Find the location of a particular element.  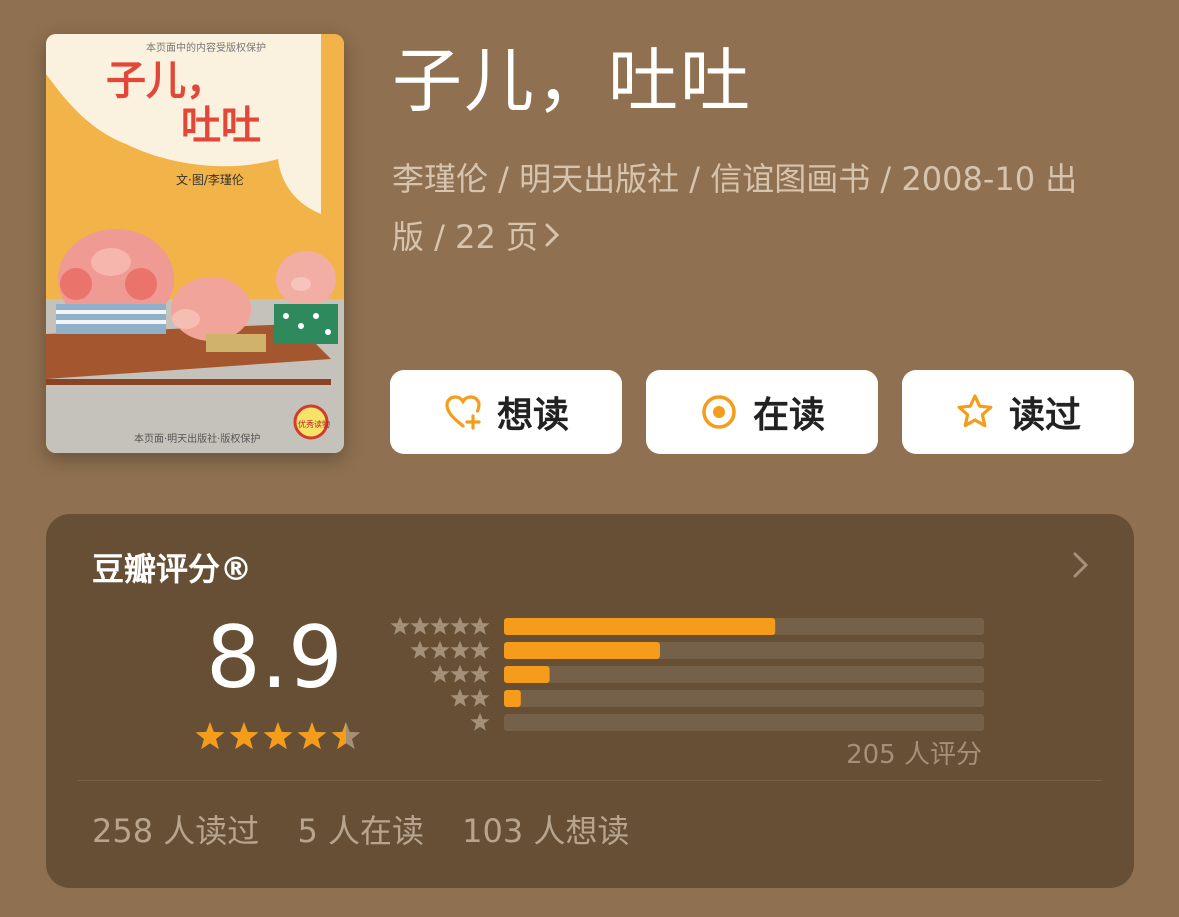

book-meta-line2-wrap: 版 / 22 页 is located at coordinates (752, 238).